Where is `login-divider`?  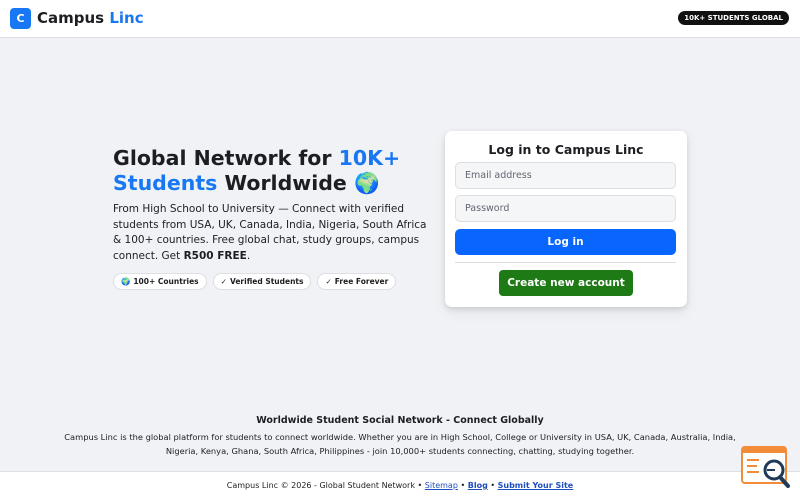
login-divider is located at coordinates (565, 262).